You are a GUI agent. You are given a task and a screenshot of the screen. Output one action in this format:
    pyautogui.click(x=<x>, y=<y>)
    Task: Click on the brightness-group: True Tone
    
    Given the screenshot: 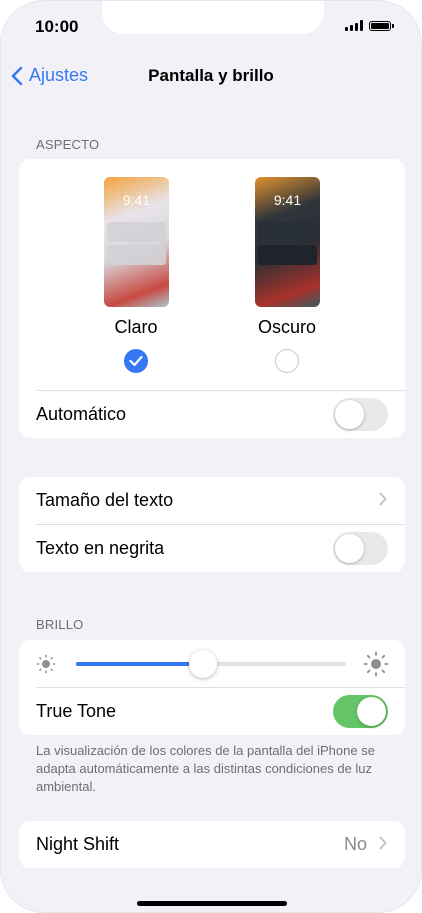 What is the action you would take?
    pyautogui.click(x=212, y=687)
    